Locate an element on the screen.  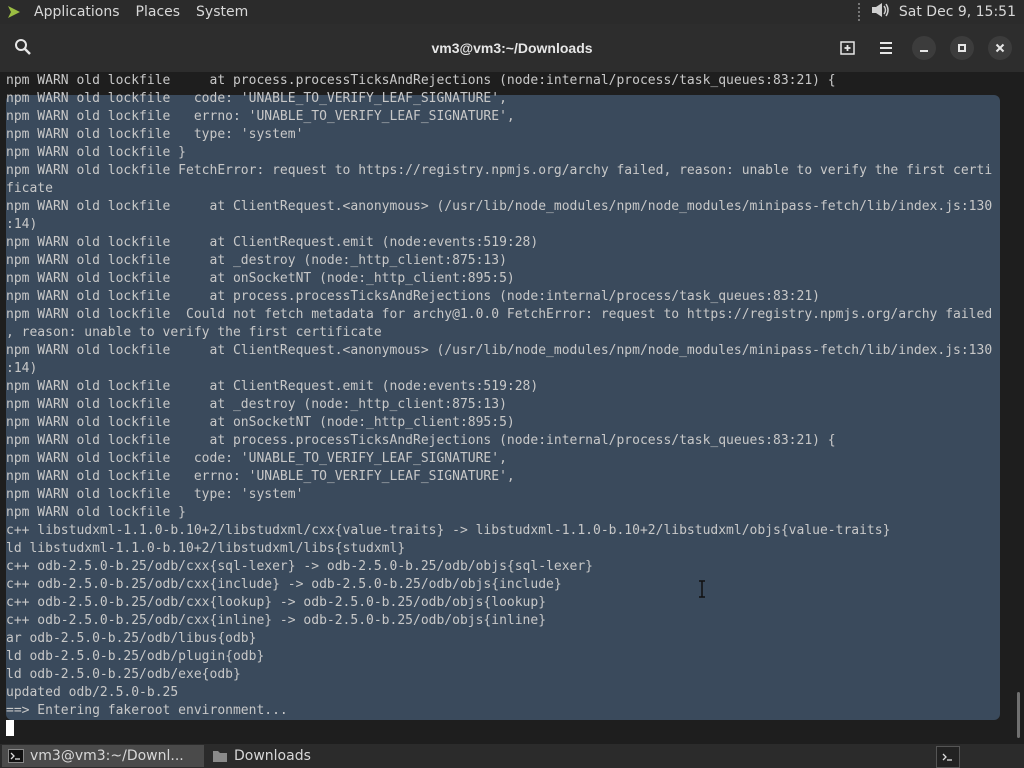
minimize-button is located at coordinates (924, 48).